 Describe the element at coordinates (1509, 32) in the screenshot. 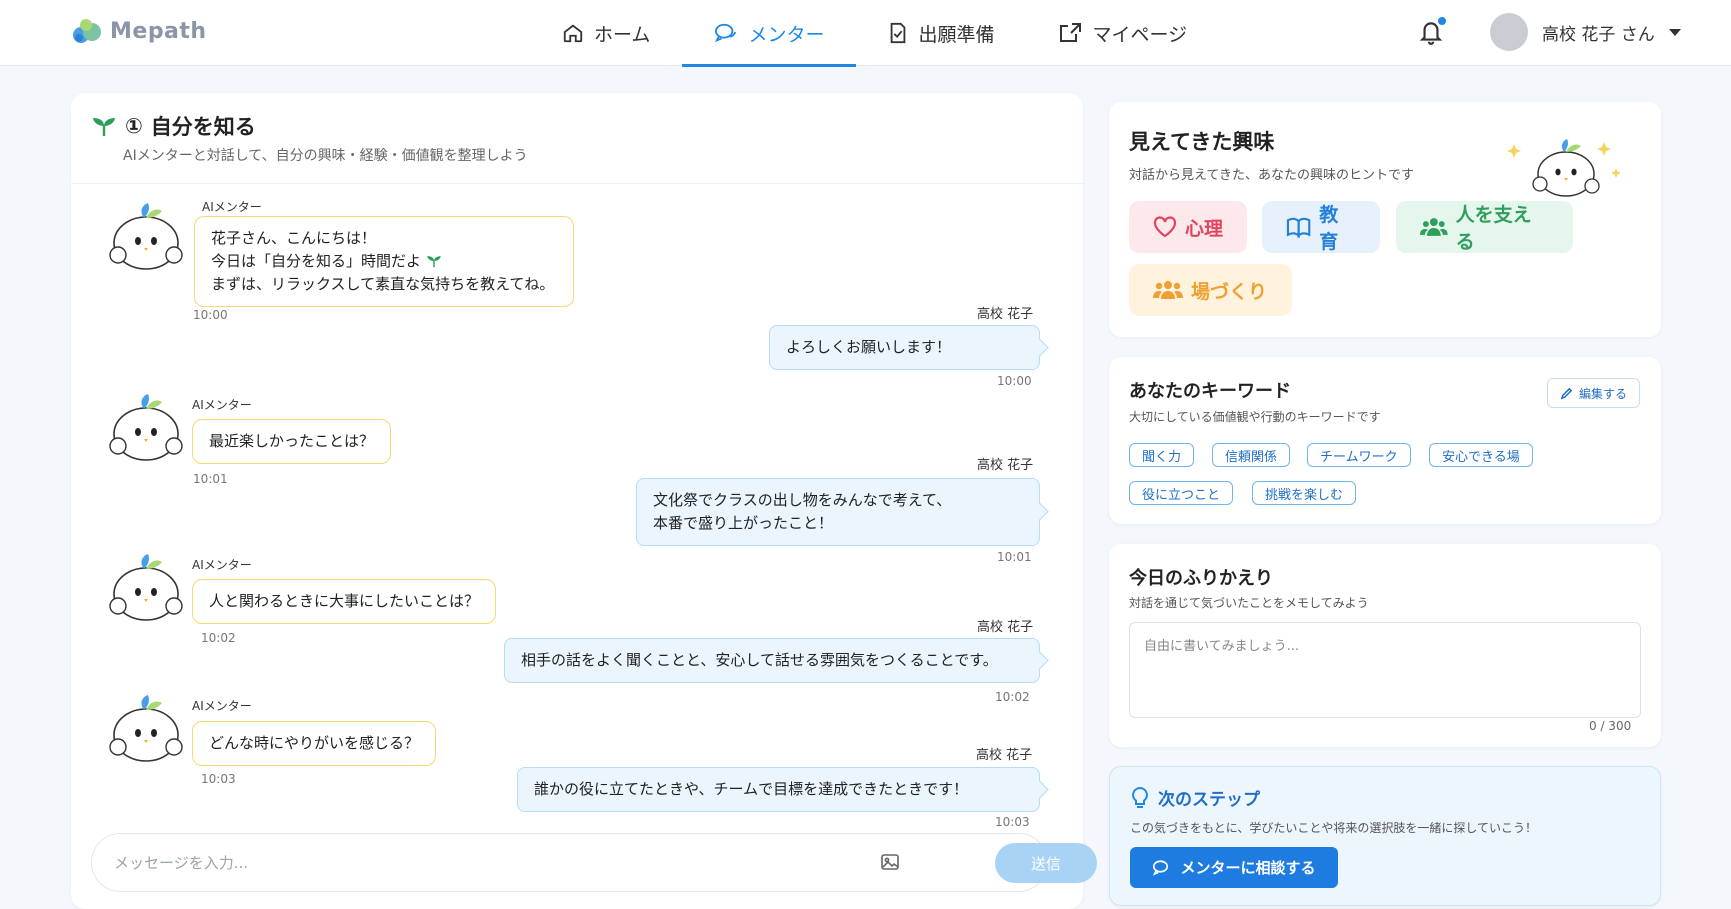

I see `avatar` at that location.